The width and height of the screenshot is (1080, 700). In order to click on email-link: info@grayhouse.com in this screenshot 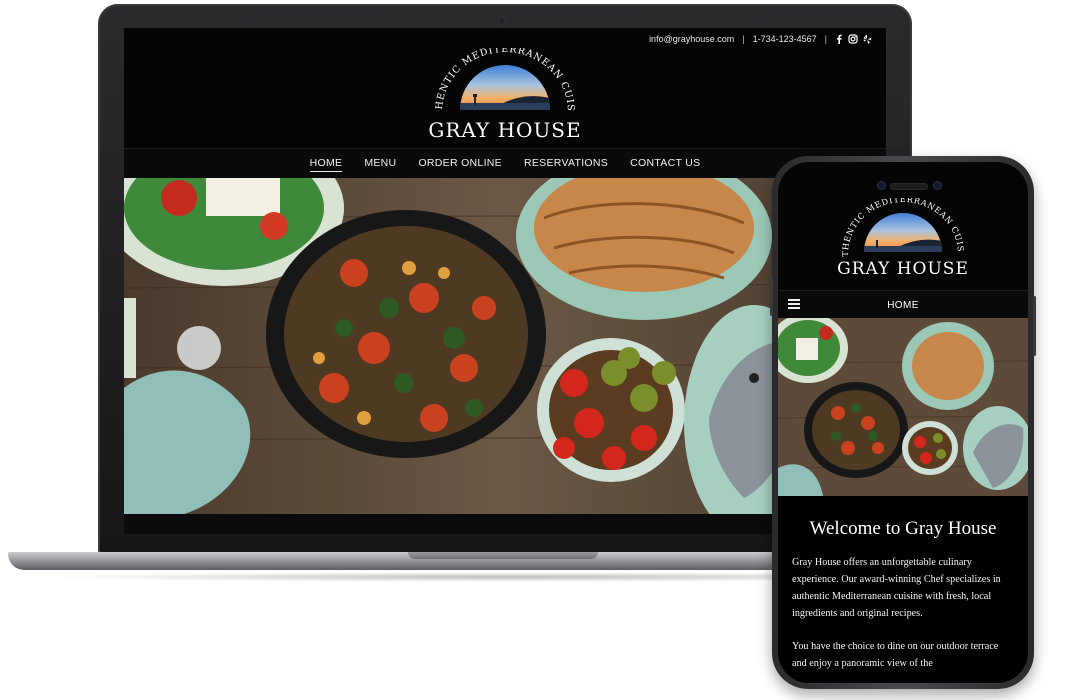, I will do `click(691, 39)`.